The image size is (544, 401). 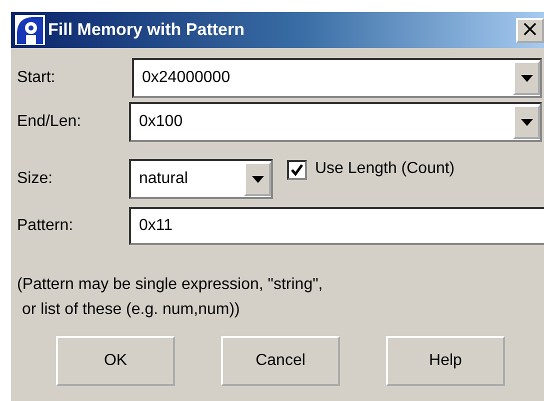 I want to click on checkbox-label: Use Length (Count), so click(x=385, y=169).